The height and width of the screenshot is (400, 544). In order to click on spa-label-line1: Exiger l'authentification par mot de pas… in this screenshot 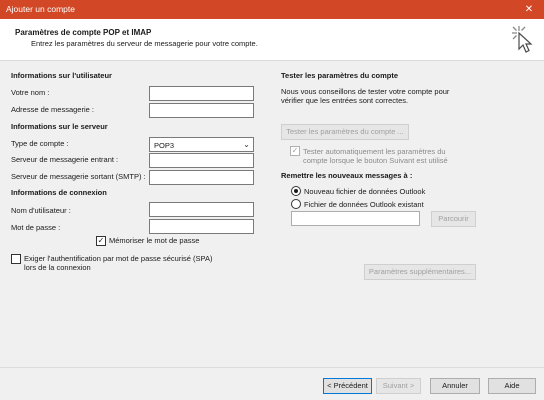, I will do `click(118, 258)`.